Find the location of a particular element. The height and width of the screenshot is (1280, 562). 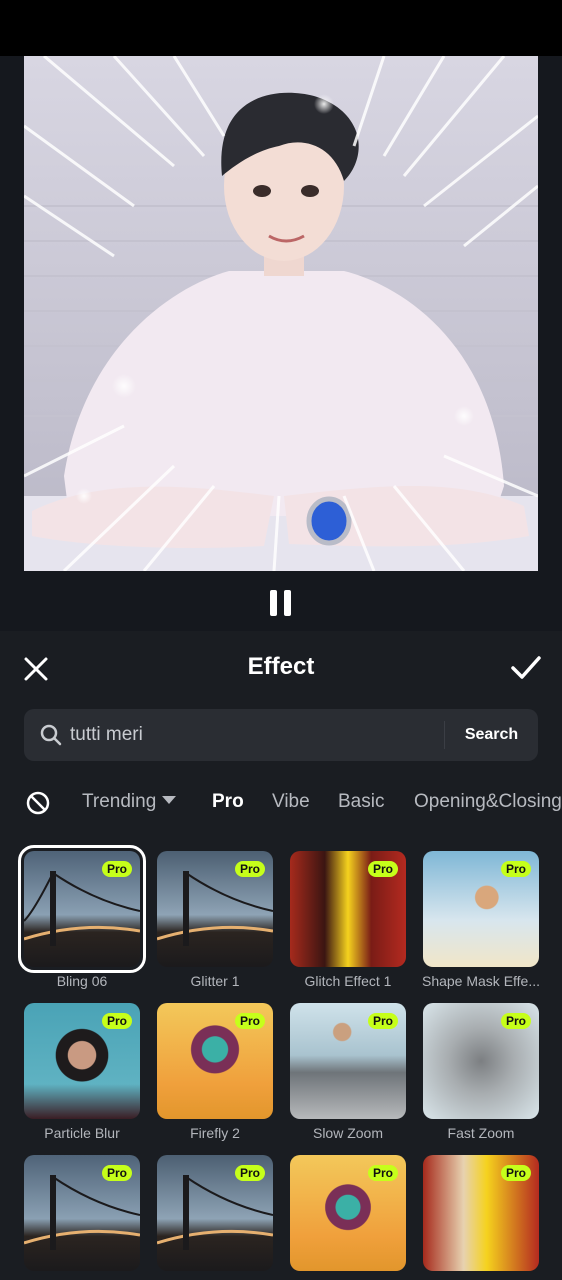

tab-pro: Pro is located at coordinates (228, 802).